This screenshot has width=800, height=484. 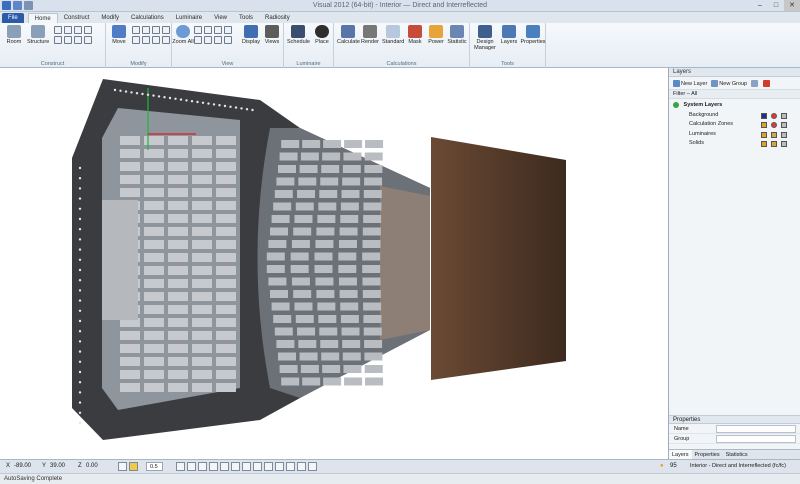 I want to click on maximize-button: □, so click(x=776, y=5).